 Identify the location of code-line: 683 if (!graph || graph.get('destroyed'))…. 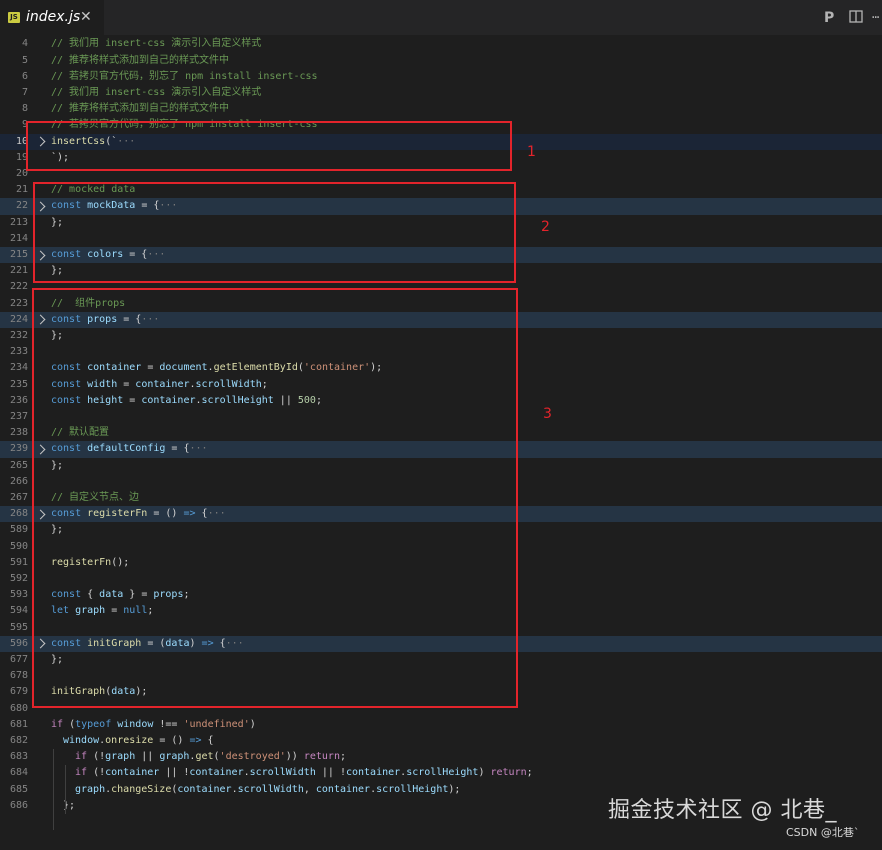
(441, 757).